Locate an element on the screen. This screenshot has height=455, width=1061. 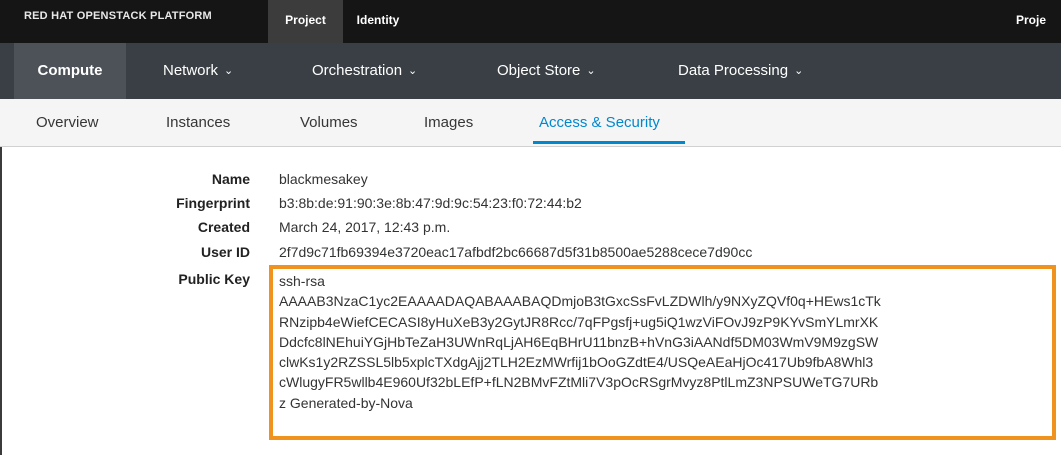
created-value: March 24, 2017, 12:43 p.m. is located at coordinates (365, 227).